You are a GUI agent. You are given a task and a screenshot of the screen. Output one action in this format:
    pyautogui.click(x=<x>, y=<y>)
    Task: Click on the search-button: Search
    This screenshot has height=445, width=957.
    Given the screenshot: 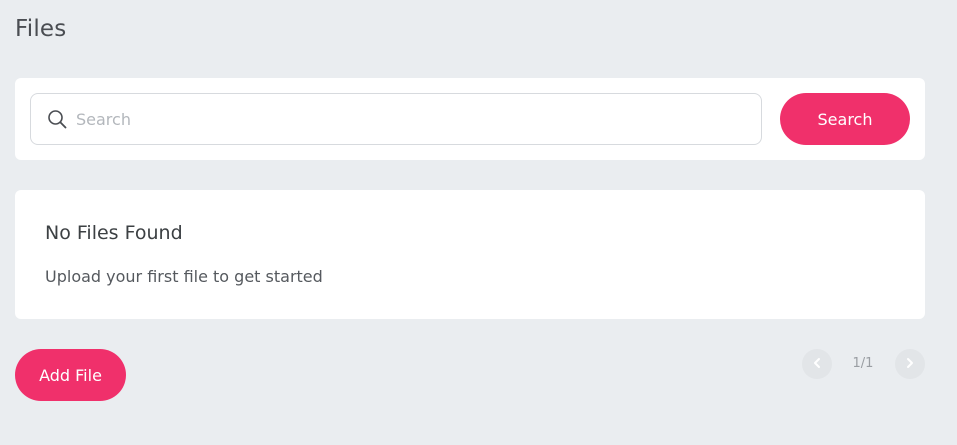 What is the action you would take?
    pyautogui.click(x=845, y=119)
    